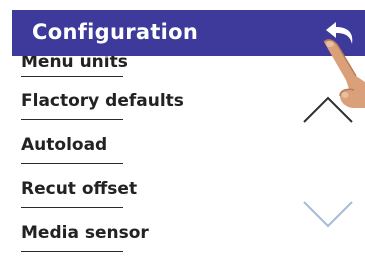  I want to click on menu-item-recut-offset: Recut offset, so click(79, 189).